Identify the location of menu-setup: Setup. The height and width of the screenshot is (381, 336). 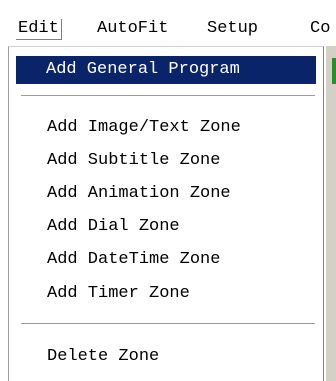
(232, 29).